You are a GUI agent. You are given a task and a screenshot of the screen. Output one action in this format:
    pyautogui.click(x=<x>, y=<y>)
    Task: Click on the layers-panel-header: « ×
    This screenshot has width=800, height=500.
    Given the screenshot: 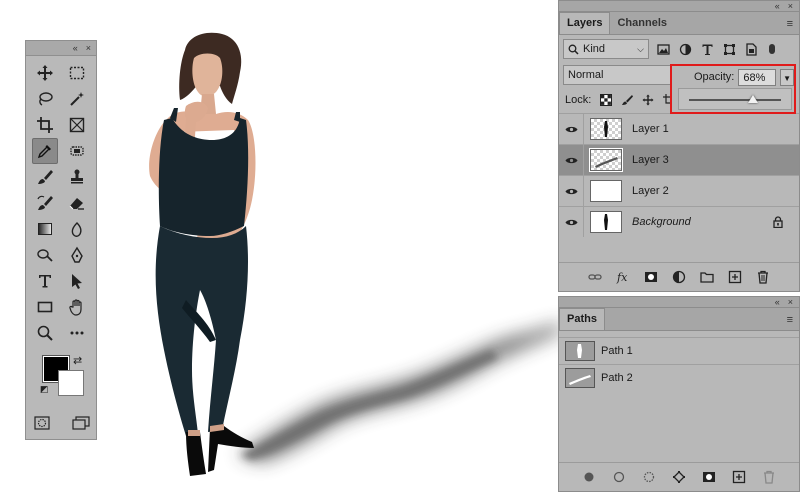 What is the action you would take?
    pyautogui.click(x=679, y=6)
    